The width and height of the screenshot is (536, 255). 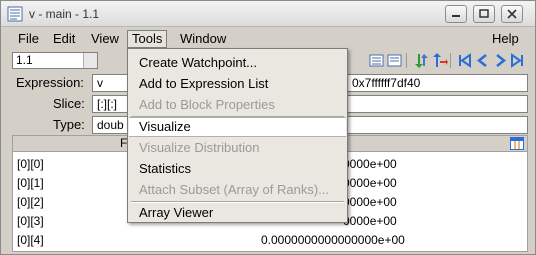 I want to click on expand-icon, so click(x=377, y=60).